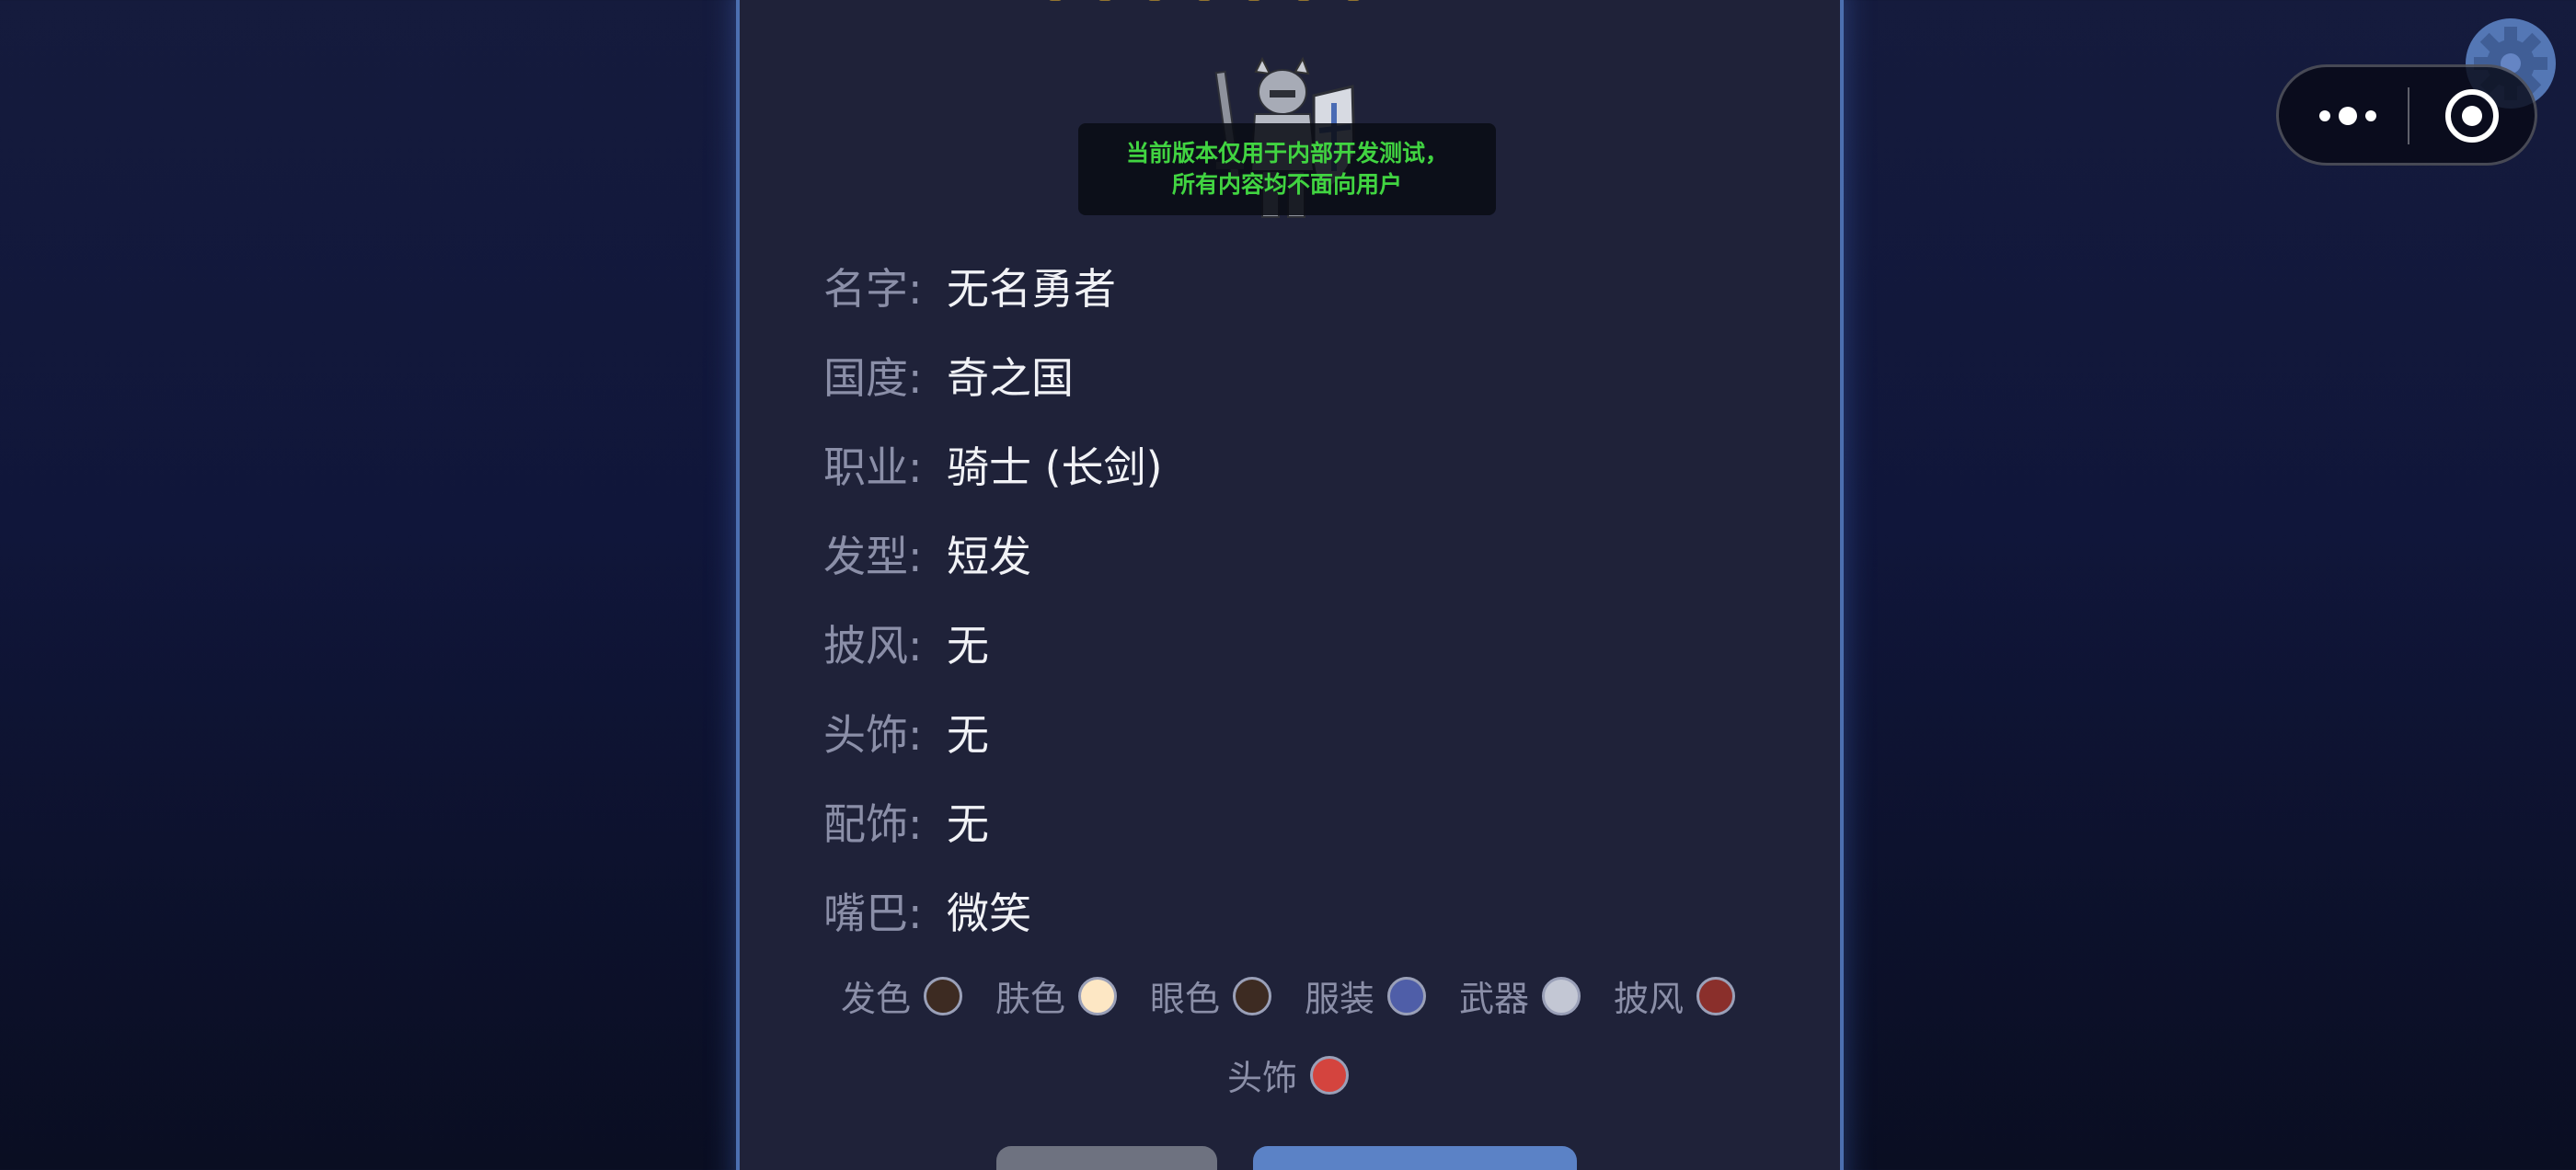 This screenshot has width=2576, height=1170. Describe the element at coordinates (1286, 153) in the screenshot. I see `notice-line-1: 当前版本仅用于内部开发测试，` at that location.